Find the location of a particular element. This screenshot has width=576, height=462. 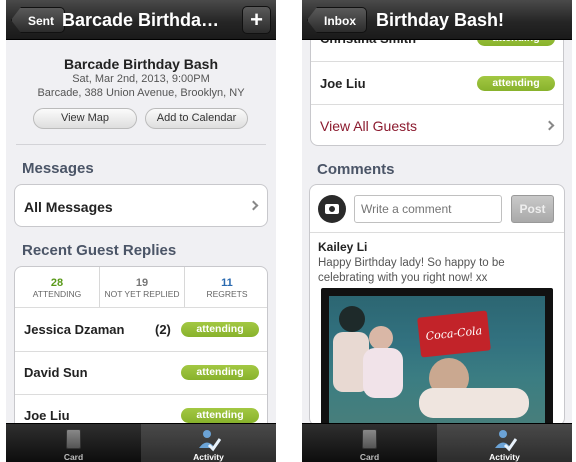

recent-replies-title: Recent Guest Replies is located at coordinates (99, 250).